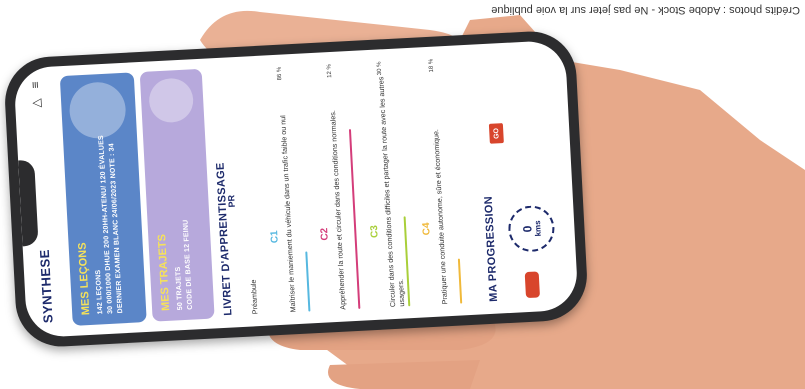 The width and height of the screenshot is (805, 389). Describe the element at coordinates (280, 73) in the screenshot. I see `competence-pct: 86 %` at that location.